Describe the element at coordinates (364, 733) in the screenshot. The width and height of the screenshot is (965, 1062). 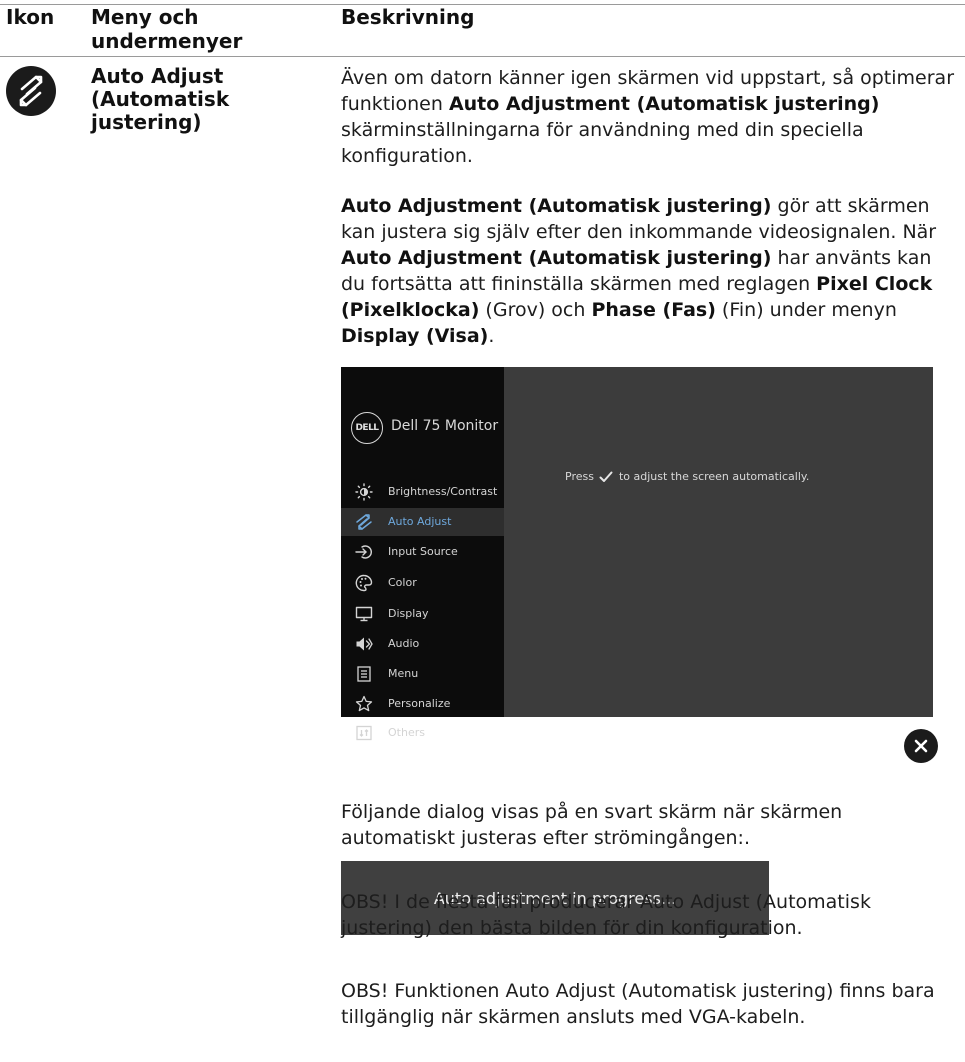
I see `others-icon` at that location.